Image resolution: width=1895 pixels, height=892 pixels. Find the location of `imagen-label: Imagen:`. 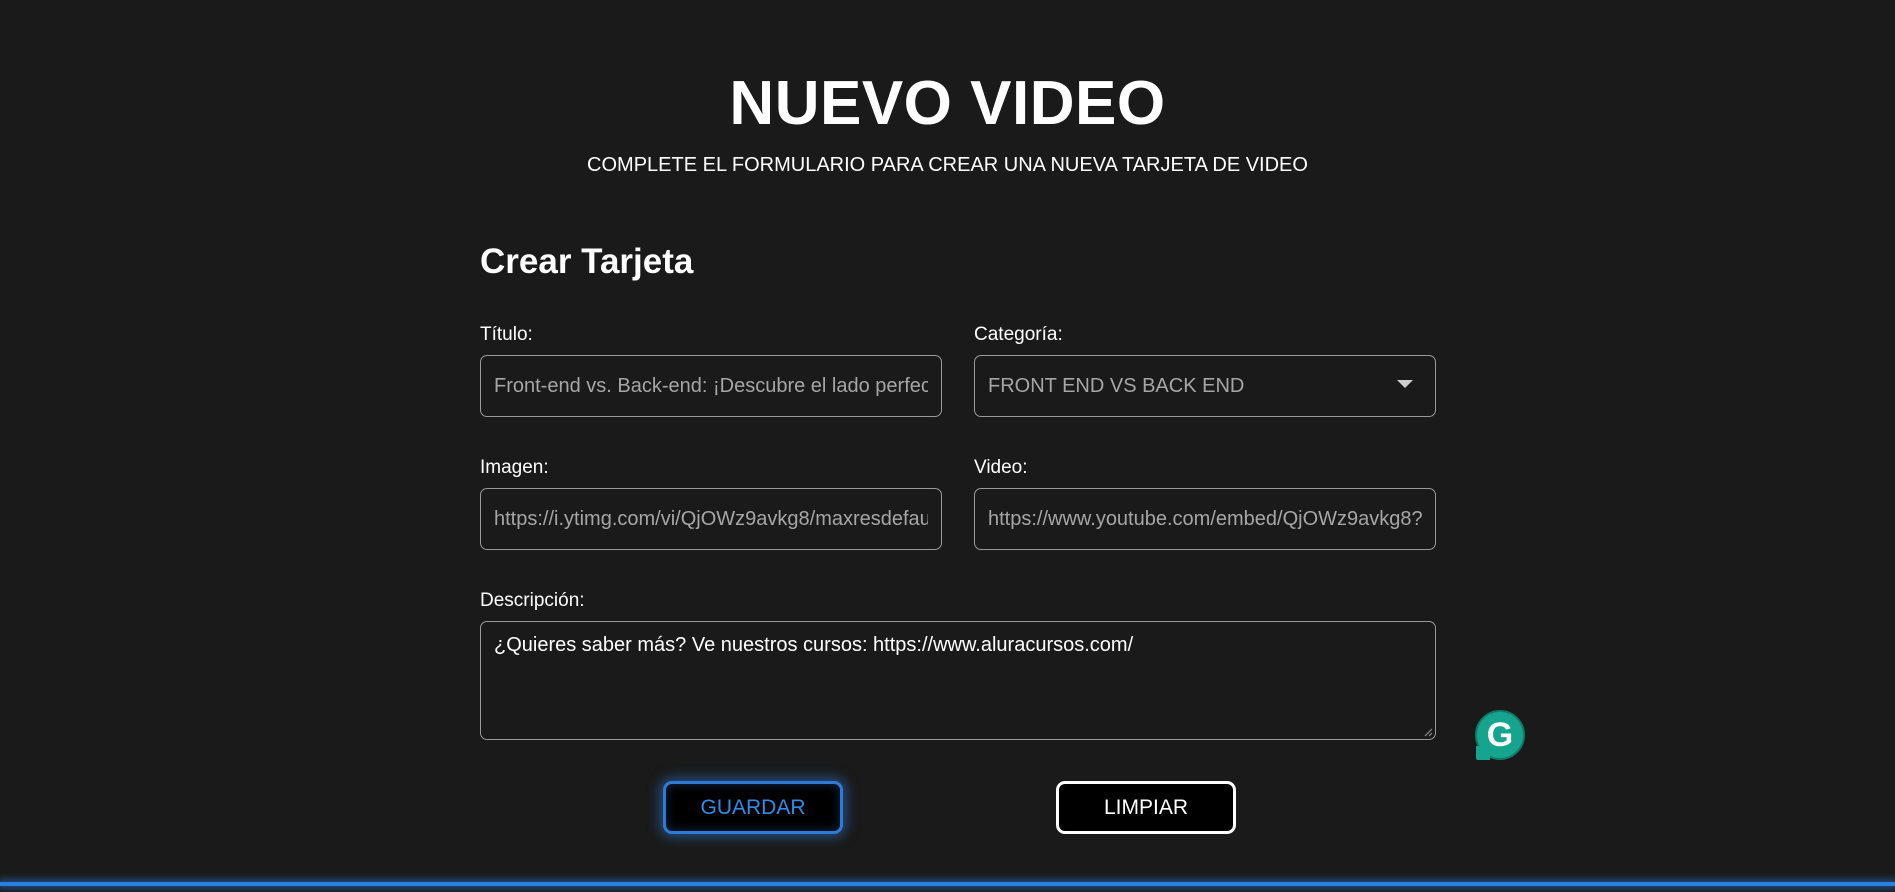

imagen-label: Imagen: is located at coordinates (514, 467).